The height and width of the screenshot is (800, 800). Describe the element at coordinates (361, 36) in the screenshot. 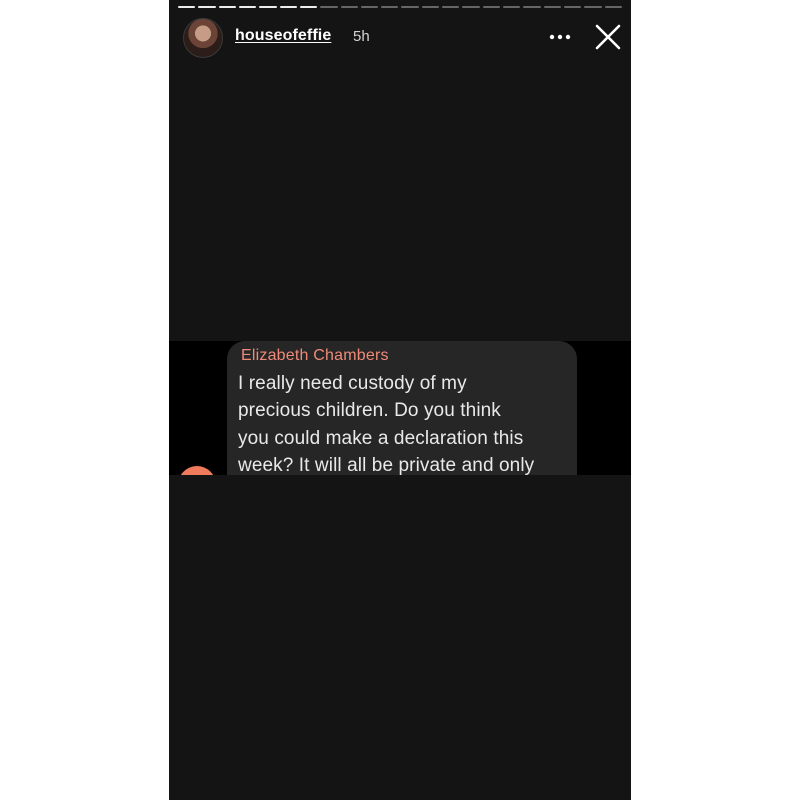

I see `story-timestamp: 5h` at that location.